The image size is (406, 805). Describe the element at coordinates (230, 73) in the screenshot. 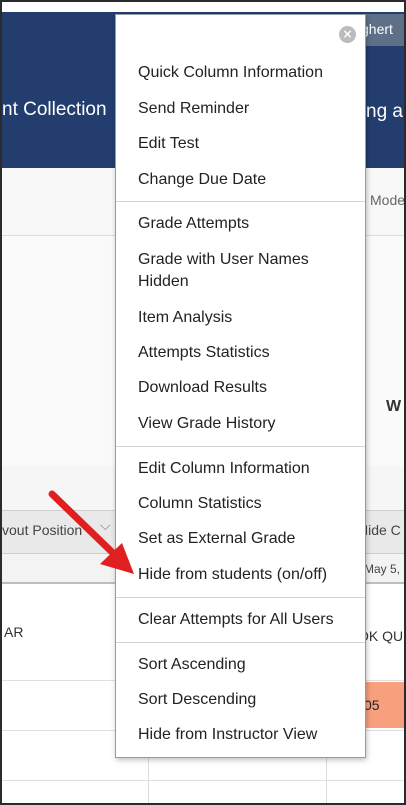

I see `menu-item-quick-column-information: Quick Column Information` at that location.